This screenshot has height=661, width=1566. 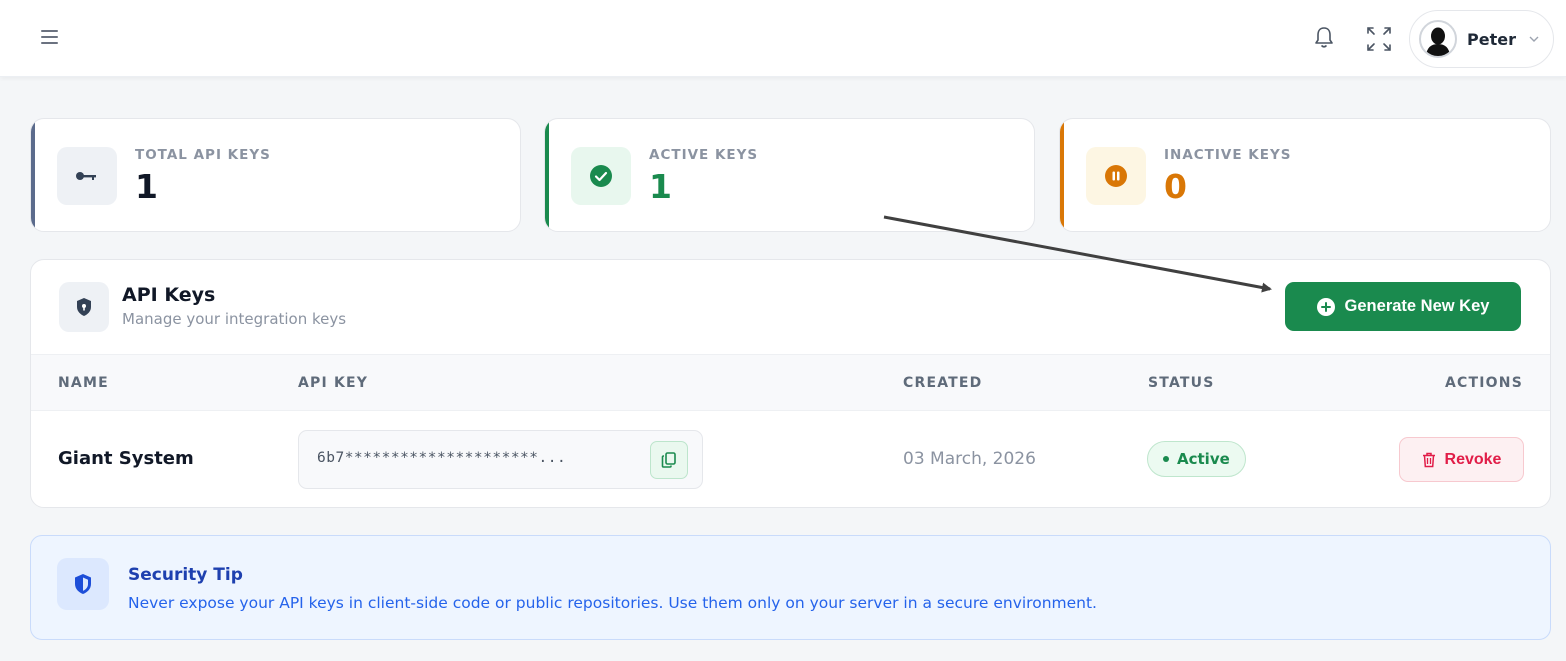 What do you see at coordinates (1166, 459) in the screenshot?
I see `status-dot` at bounding box center [1166, 459].